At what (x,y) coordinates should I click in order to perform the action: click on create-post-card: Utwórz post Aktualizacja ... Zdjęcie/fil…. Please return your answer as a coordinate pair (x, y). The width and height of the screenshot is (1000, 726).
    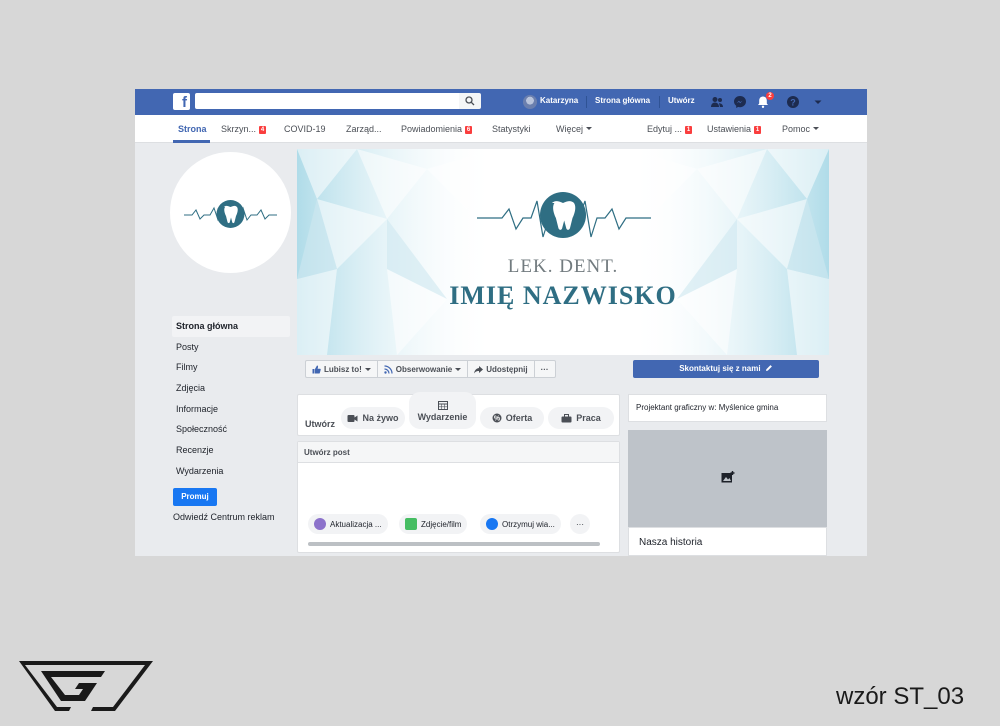
    Looking at the image, I should click on (458, 497).